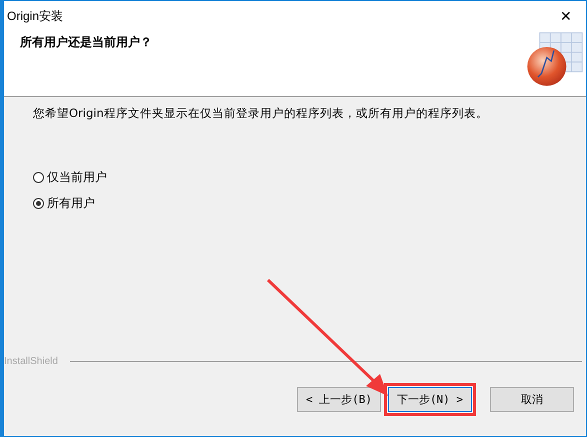 This screenshot has width=587, height=437. I want to click on dialog-button: < 上一步(B), so click(339, 399).